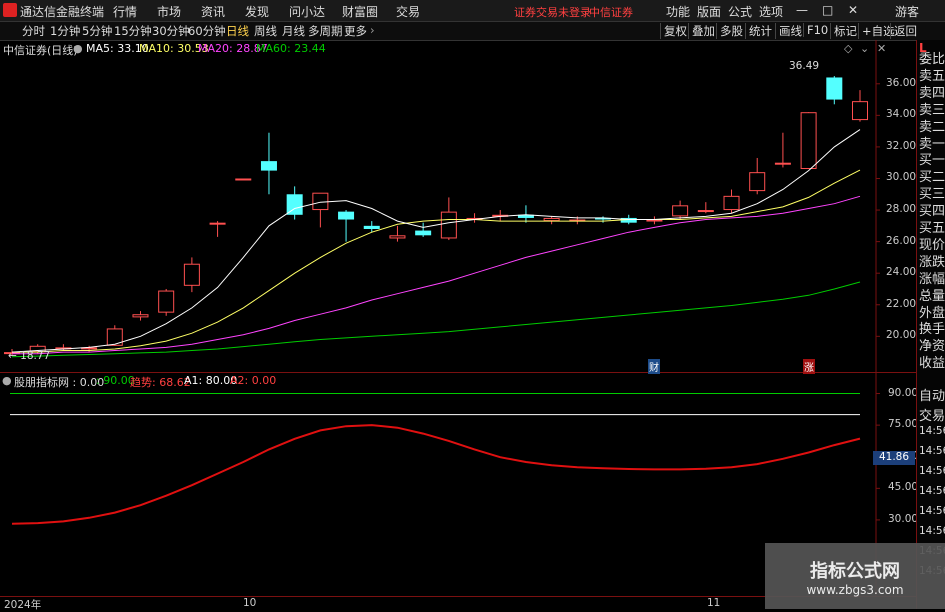 The image size is (945, 612). I want to click on side-panel-toggle: L, so click(923, 48).